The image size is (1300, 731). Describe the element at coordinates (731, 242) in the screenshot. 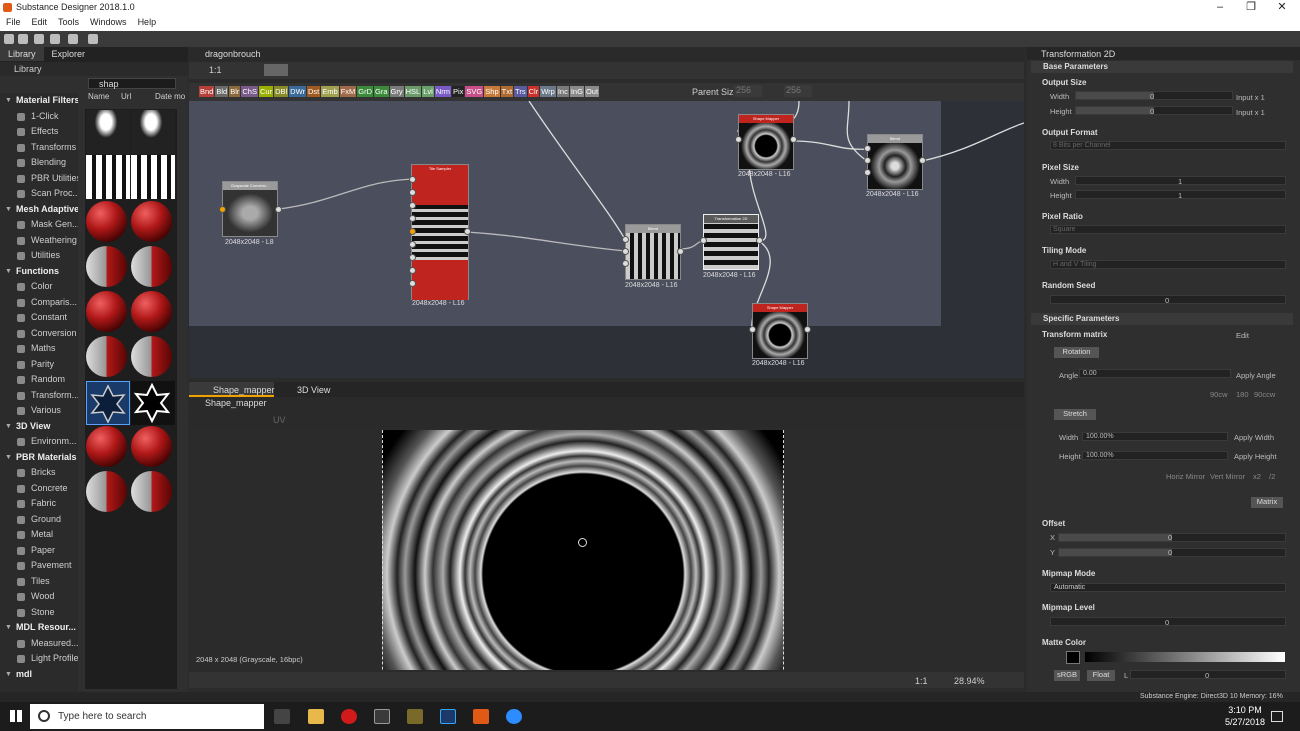

I see `node-transformation-2d: Transformation 2D` at that location.